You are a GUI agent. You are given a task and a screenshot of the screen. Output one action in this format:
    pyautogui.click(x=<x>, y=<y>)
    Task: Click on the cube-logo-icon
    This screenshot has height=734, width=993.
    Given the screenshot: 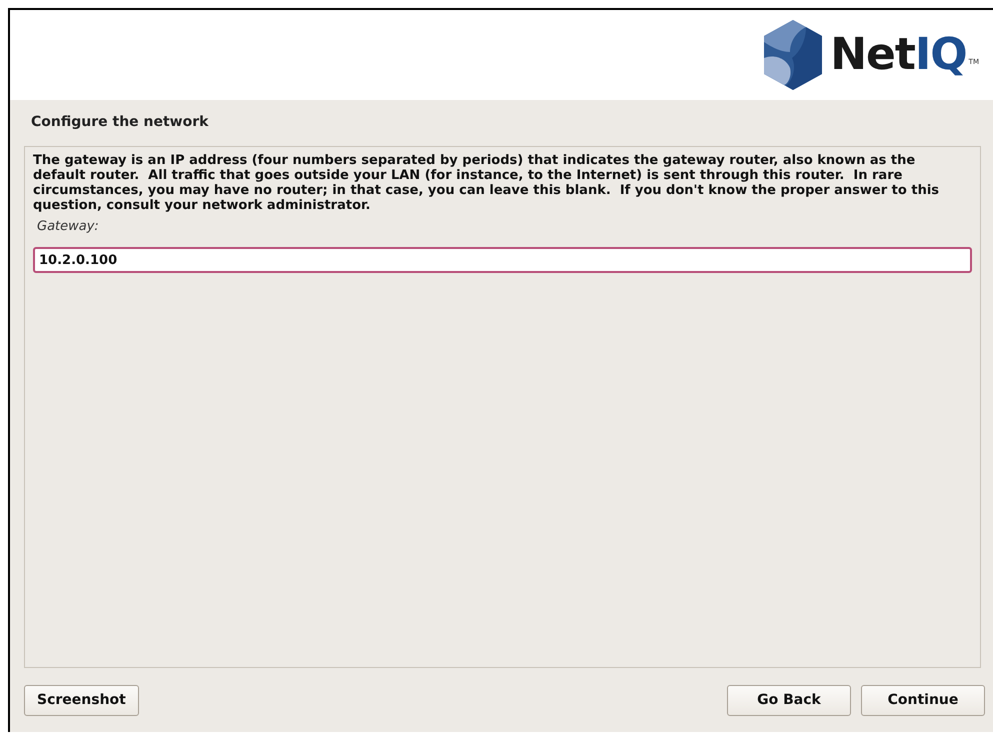 What is the action you would take?
    pyautogui.click(x=793, y=55)
    